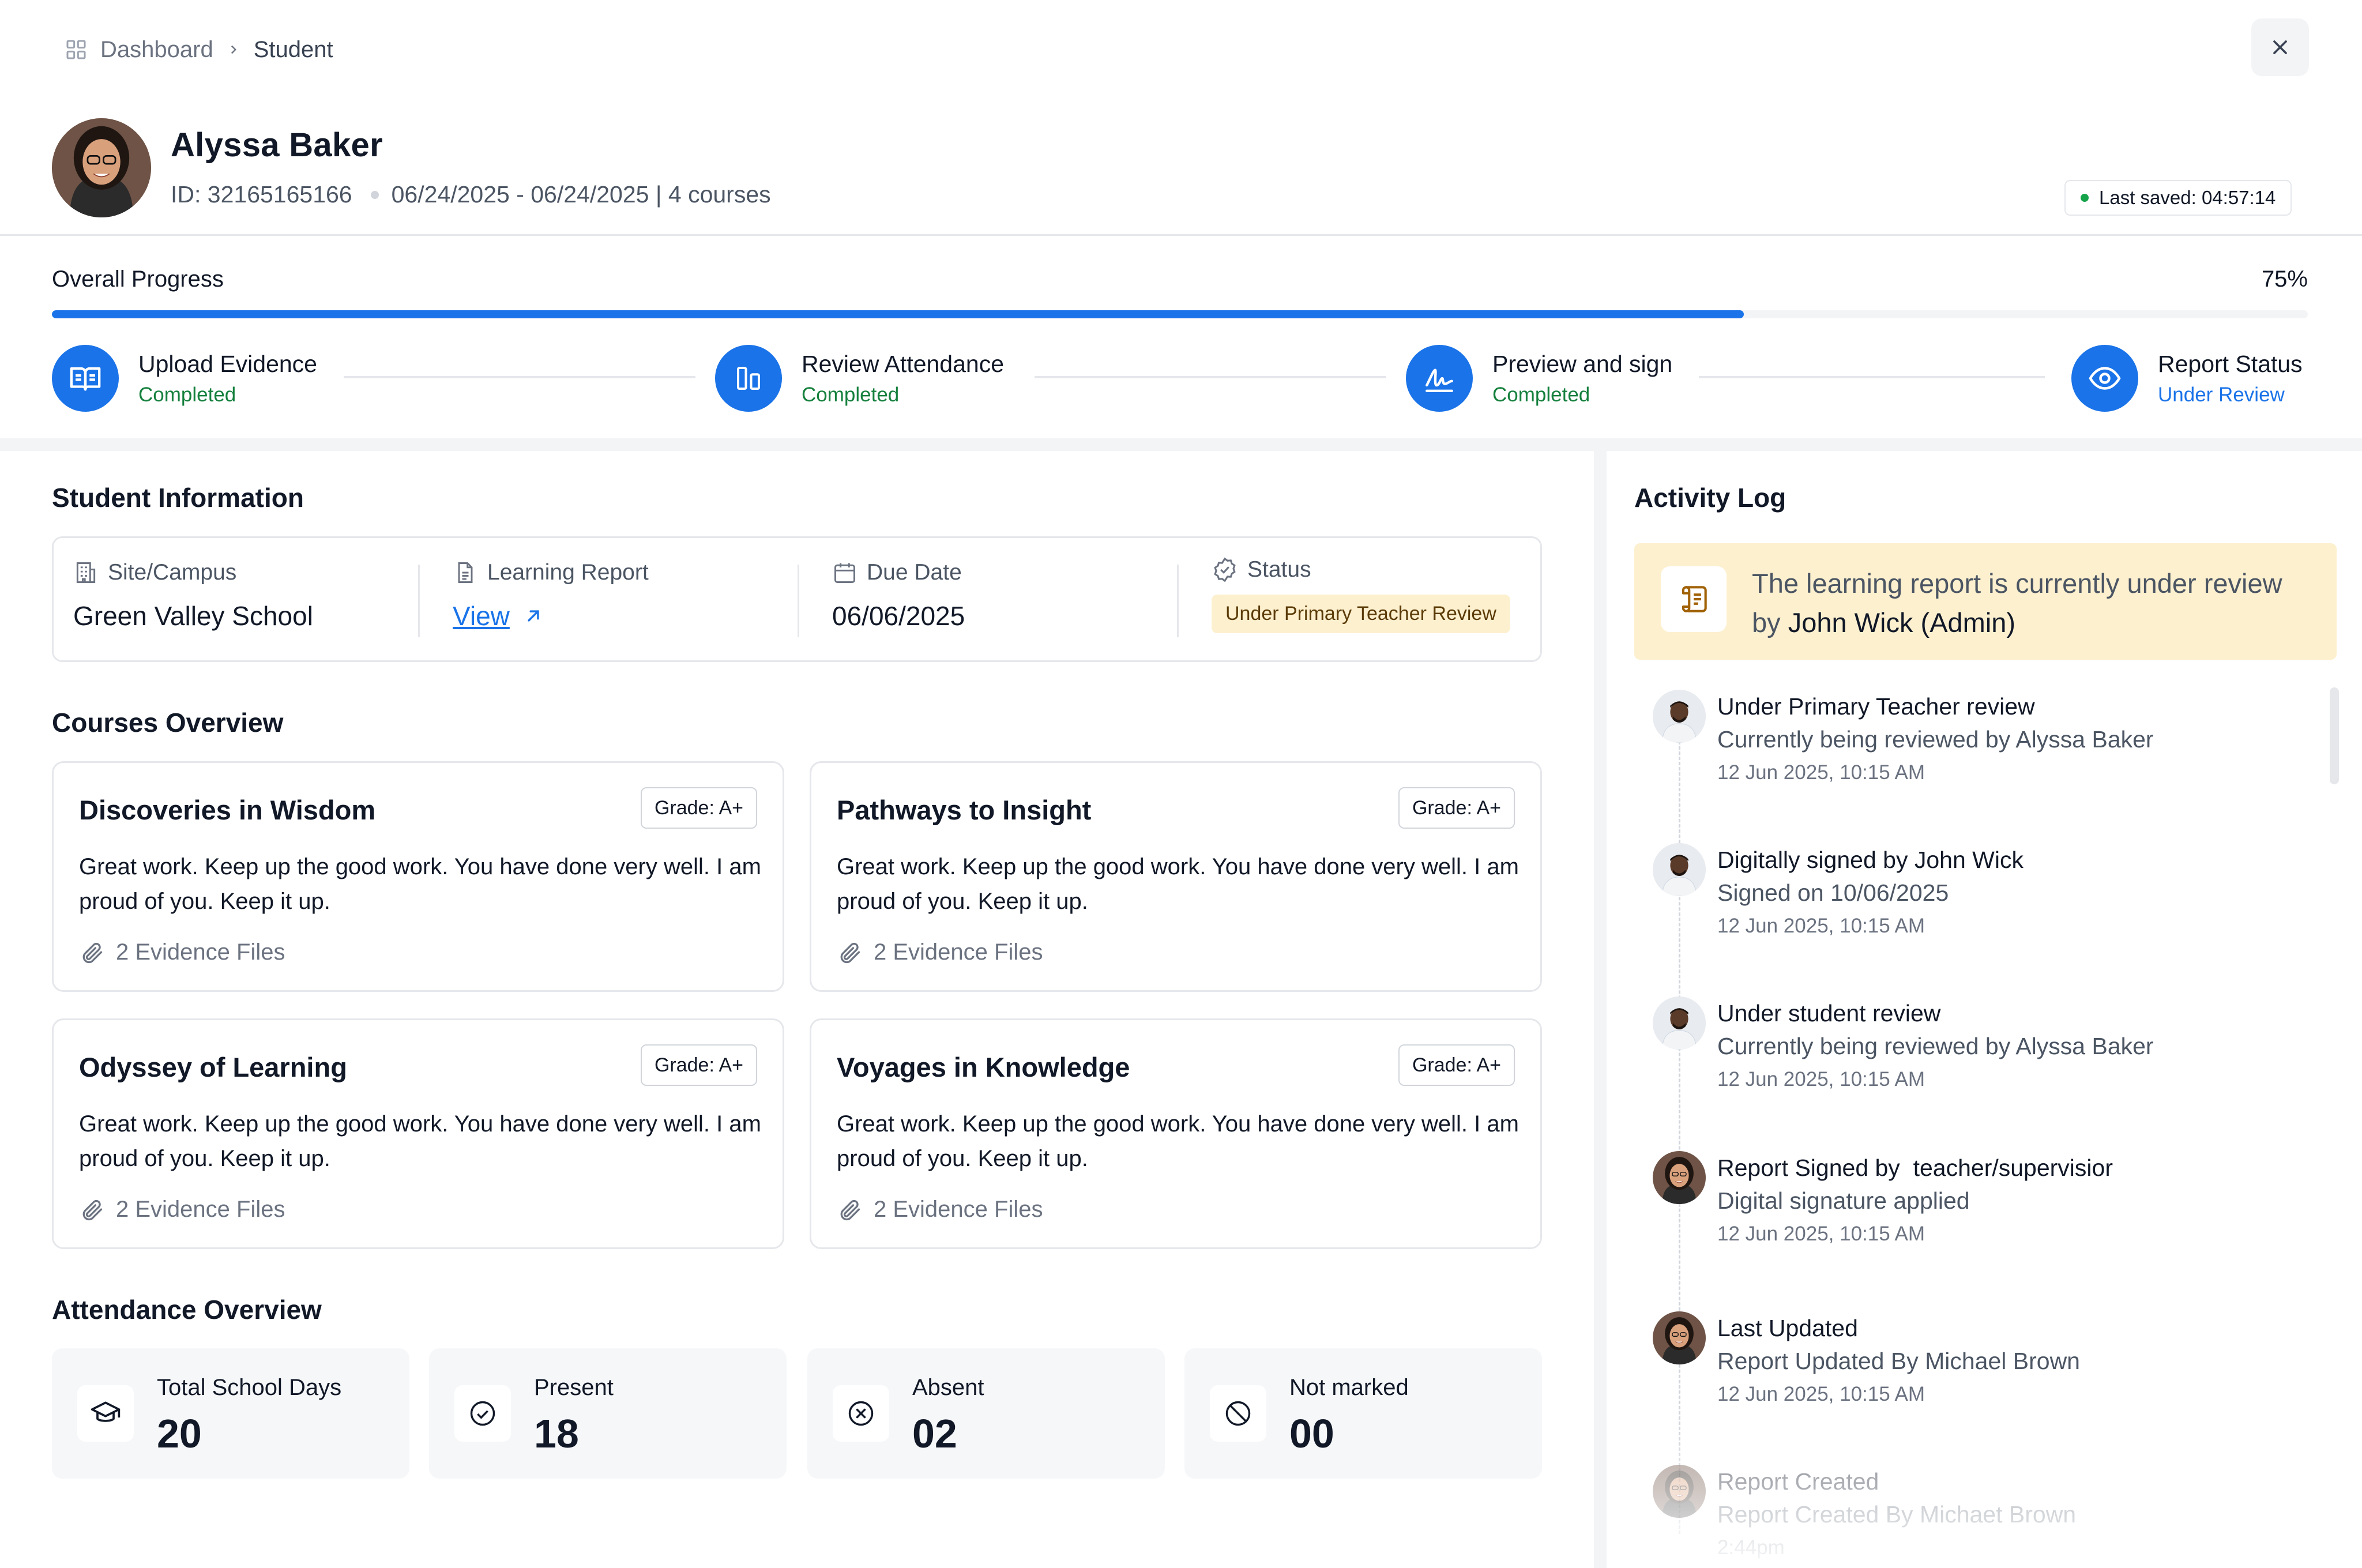 Image resolution: width=2362 pixels, height=1568 pixels. Describe the element at coordinates (184, 379) in the screenshot. I see `step-upload-evidence: Upload Evidence Completed` at that location.